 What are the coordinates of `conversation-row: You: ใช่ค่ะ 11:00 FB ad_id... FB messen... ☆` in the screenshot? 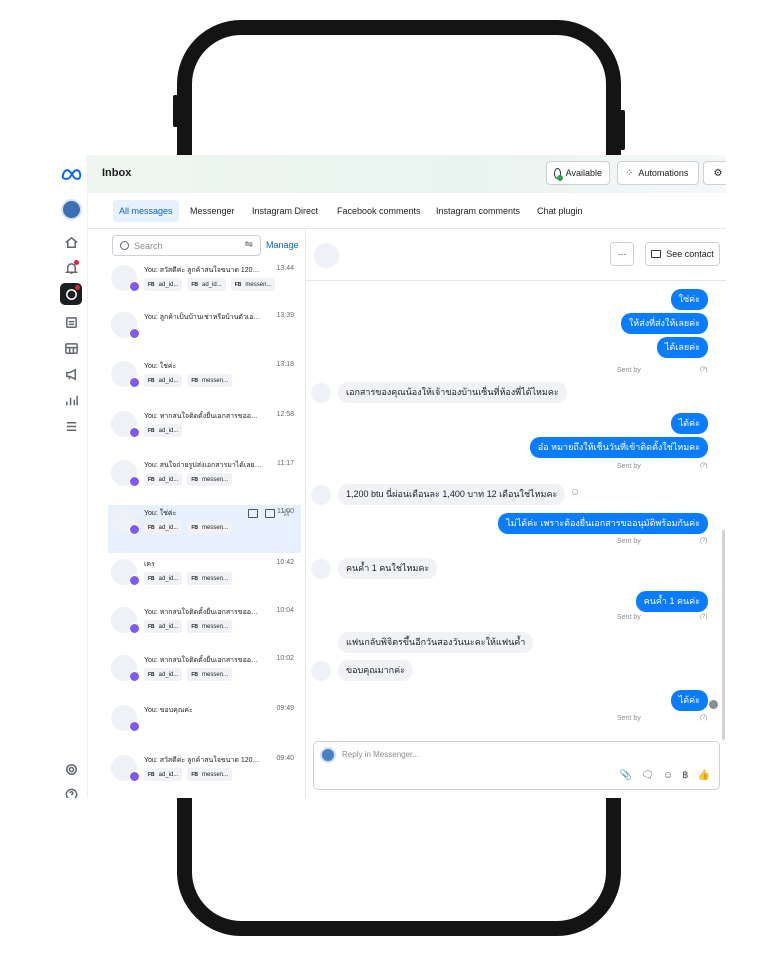 It's located at (204, 529).